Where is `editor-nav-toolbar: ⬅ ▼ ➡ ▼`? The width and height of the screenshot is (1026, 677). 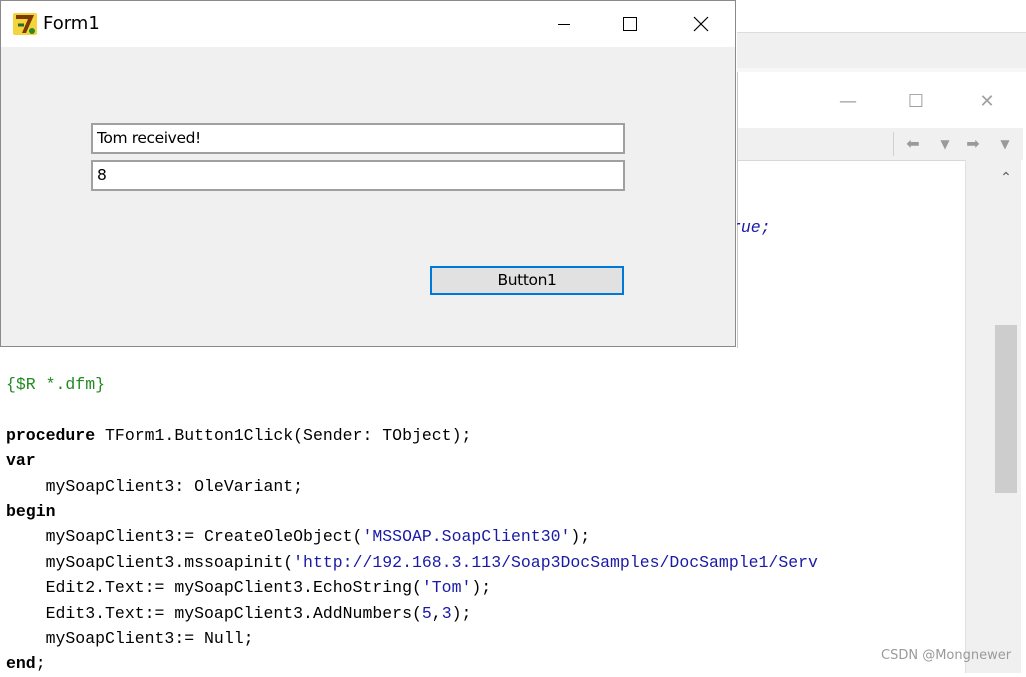
editor-nav-toolbar: ⬅ ▼ ➡ ▼ is located at coordinates (880, 144).